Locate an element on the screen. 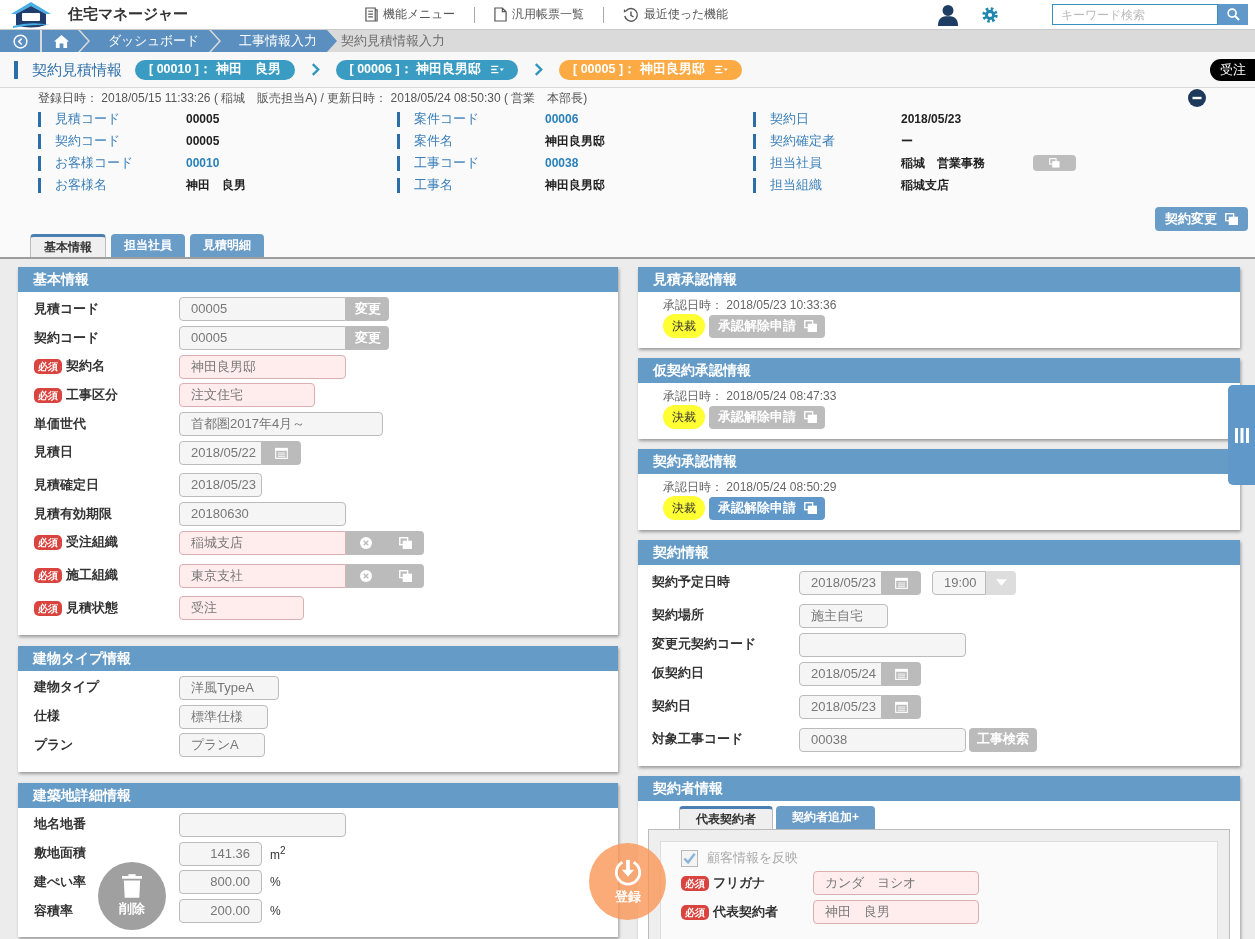  info-value: 00005 is located at coordinates (203, 119).